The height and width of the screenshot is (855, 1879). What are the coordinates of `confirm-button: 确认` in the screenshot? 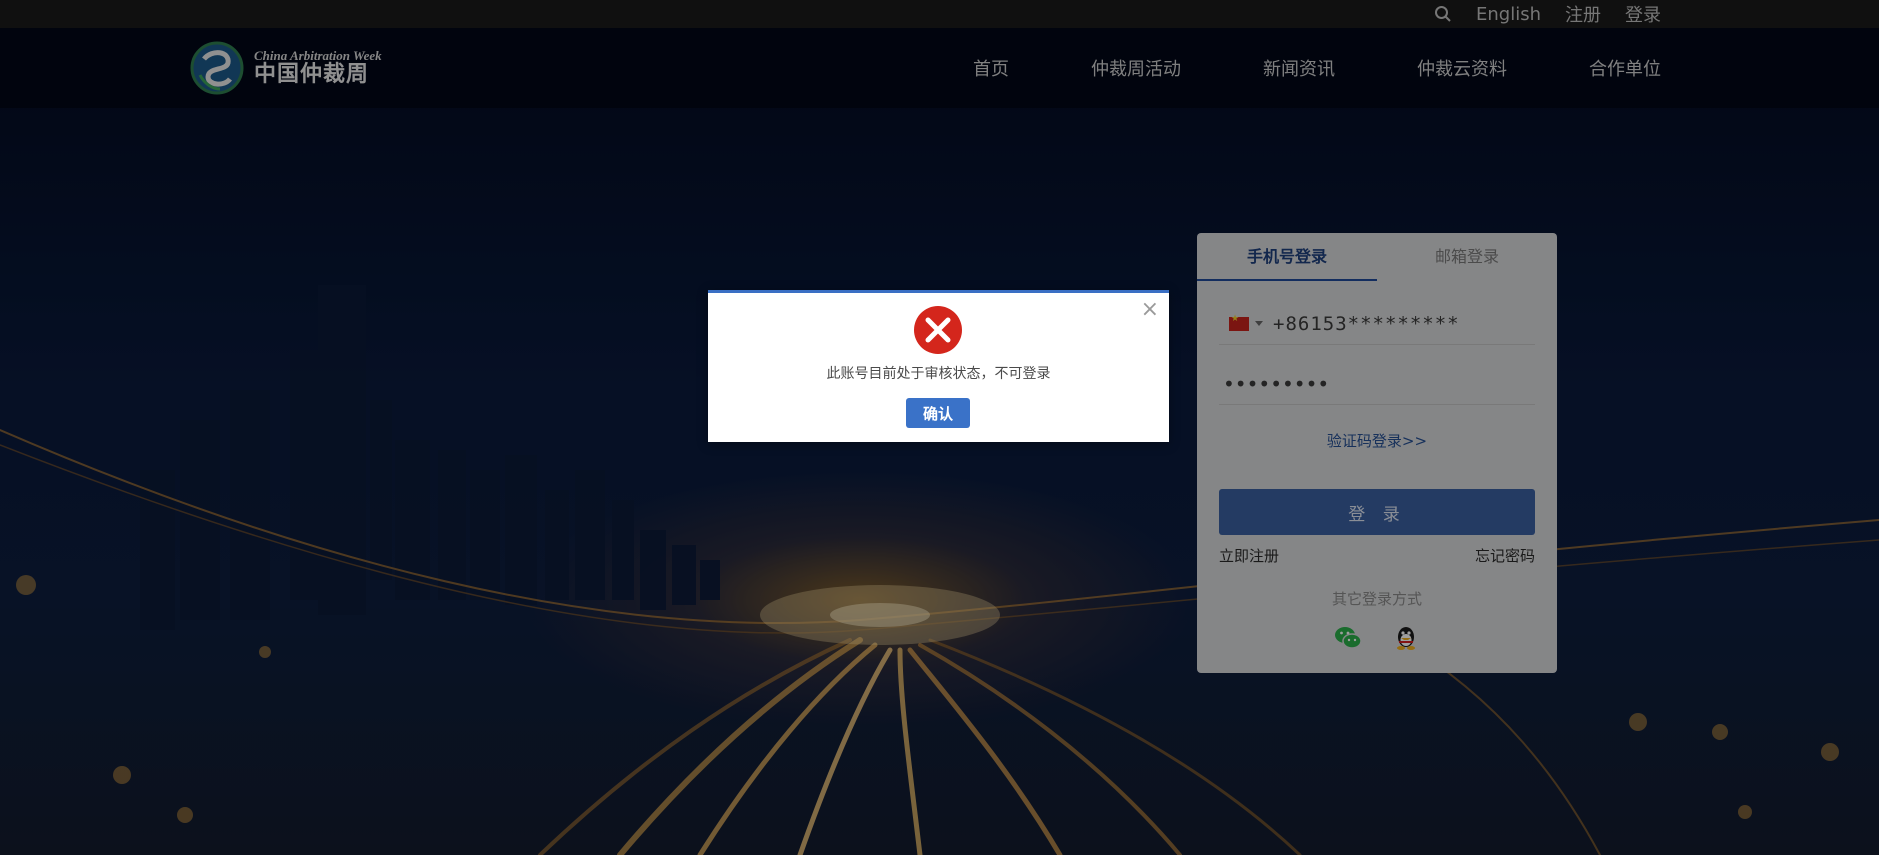 It's located at (938, 413).